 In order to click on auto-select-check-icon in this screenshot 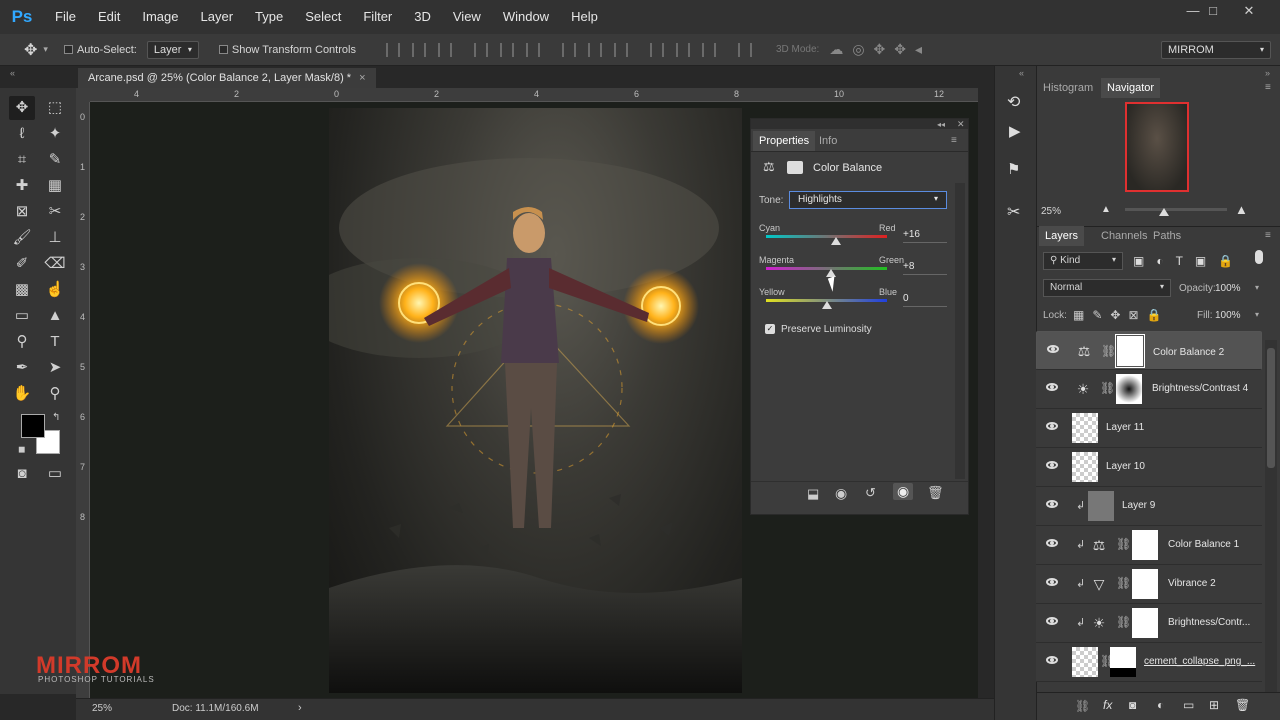, I will do `click(68, 49)`.